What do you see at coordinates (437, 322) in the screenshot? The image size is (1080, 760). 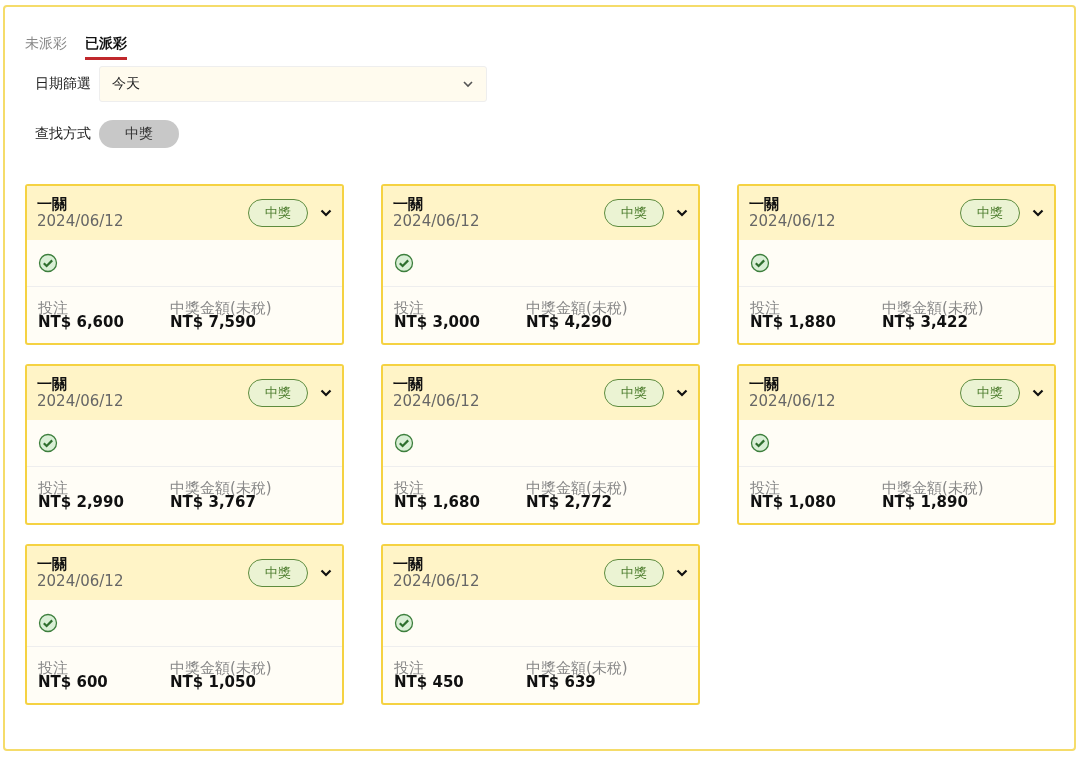 I see `stake-amount: NT$ 3,000` at bounding box center [437, 322].